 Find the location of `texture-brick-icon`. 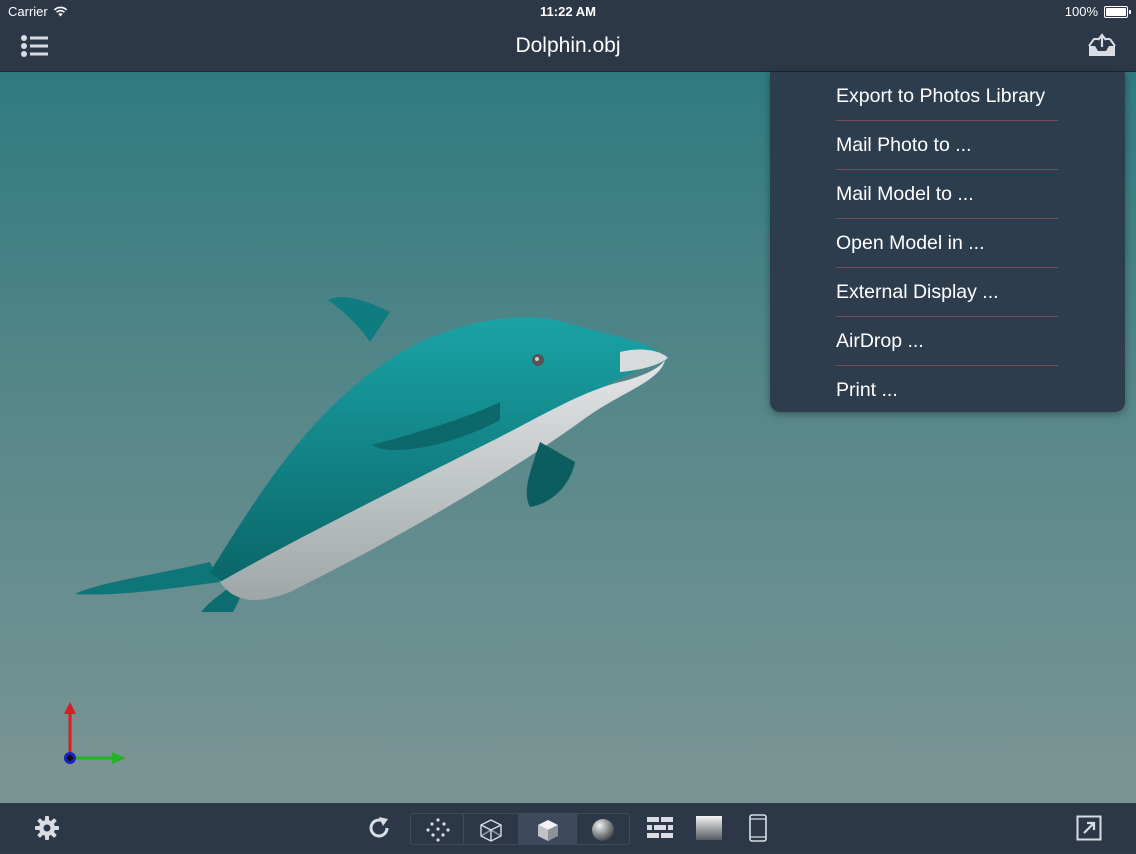

texture-brick-icon is located at coordinates (660, 827).